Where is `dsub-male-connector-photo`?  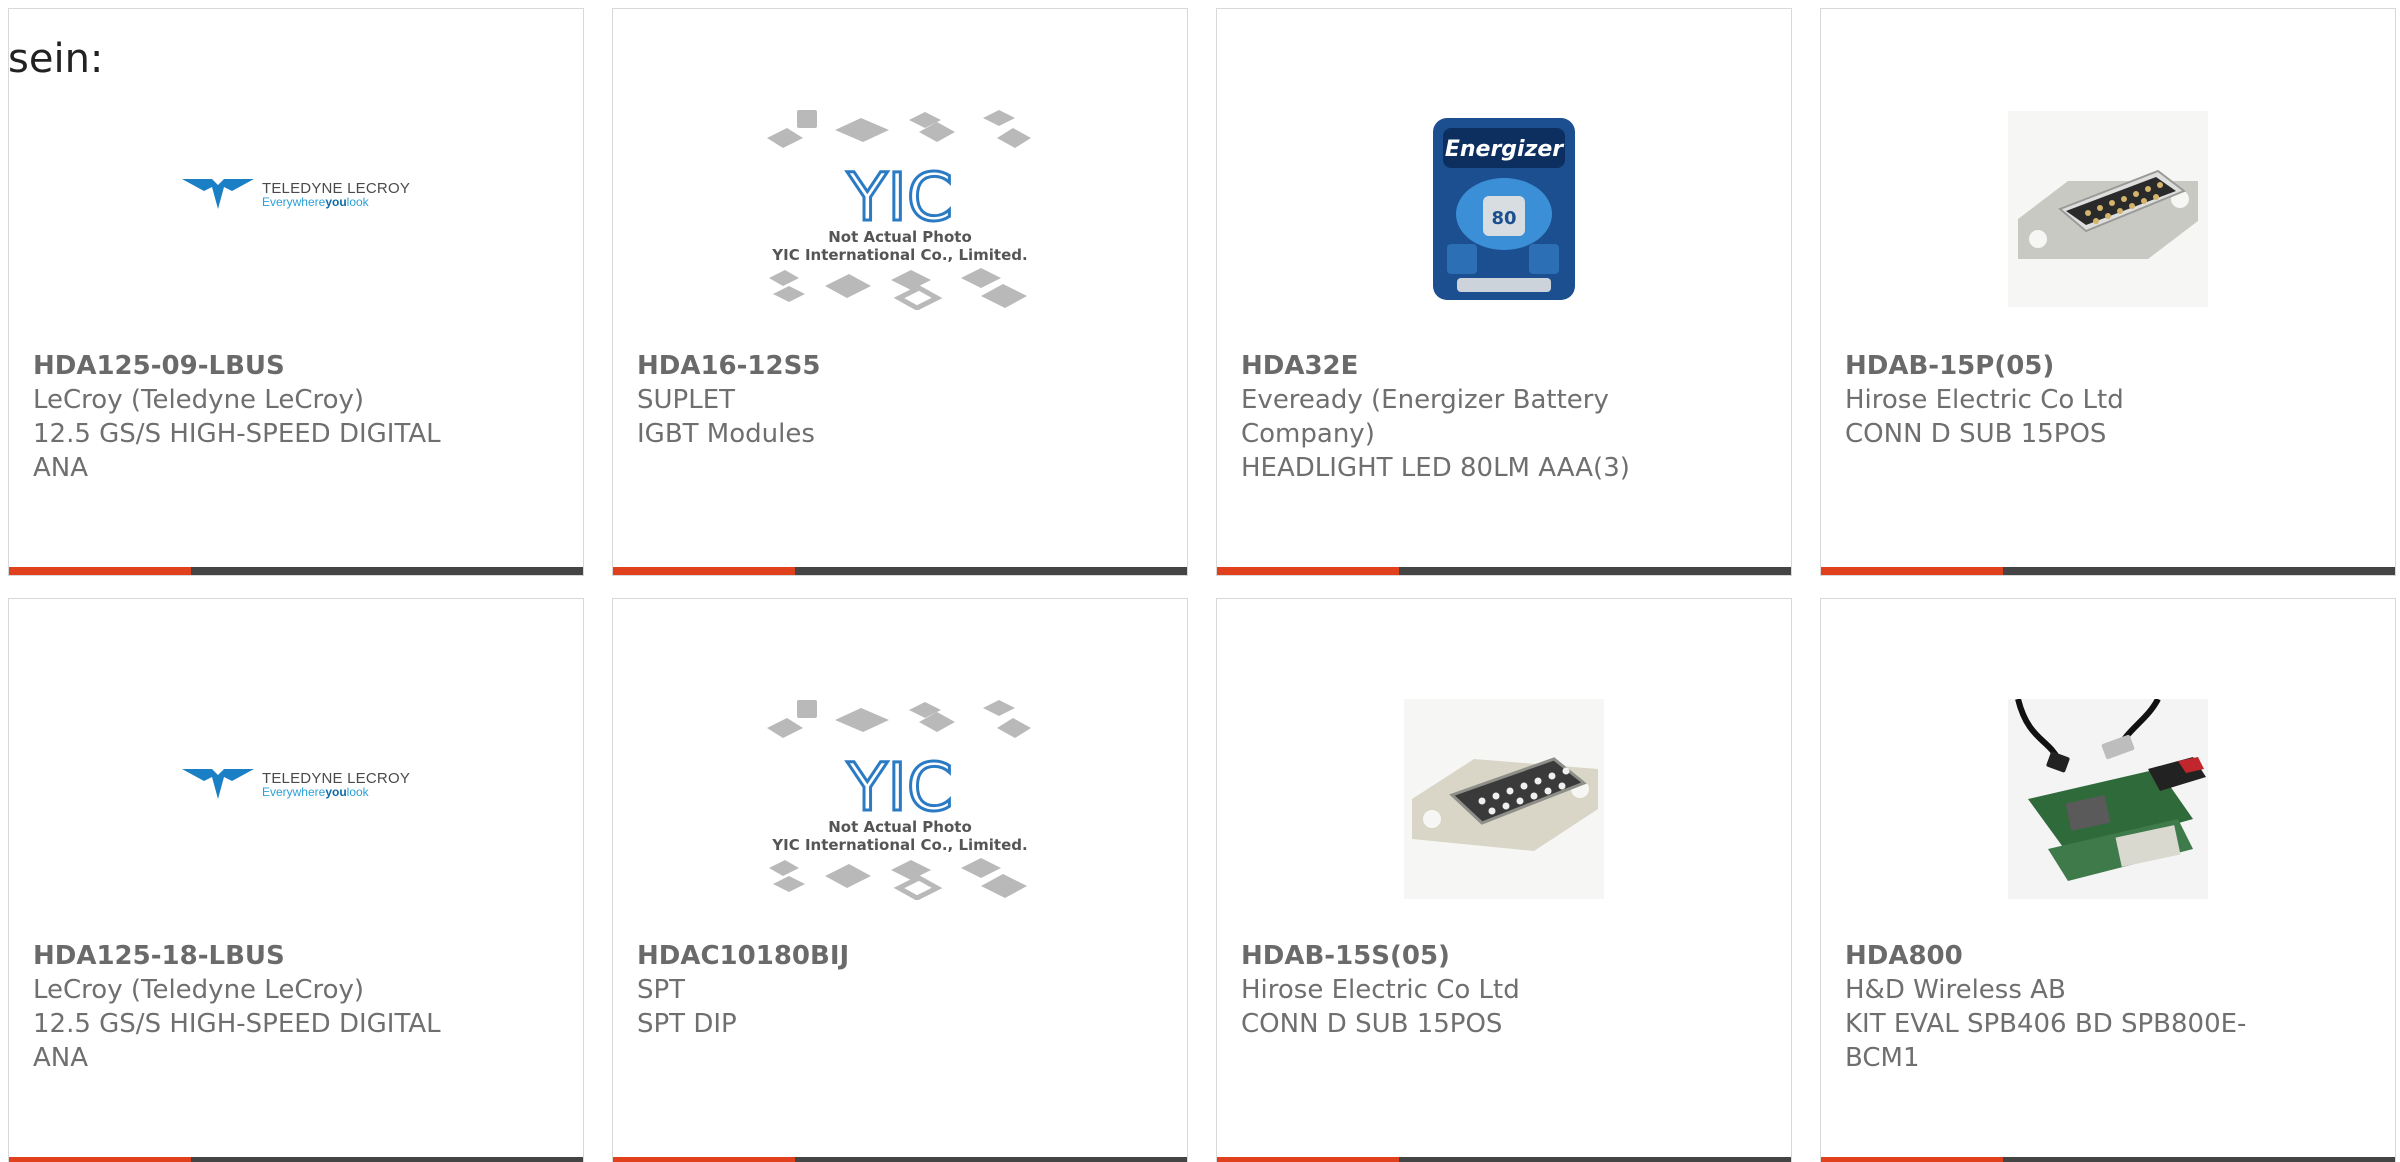 dsub-male-connector-photo is located at coordinates (2108, 209).